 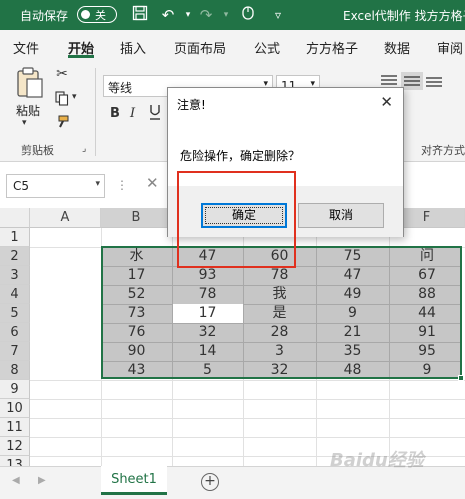 What do you see at coordinates (16, 480) in the screenshot?
I see `scroll-left-icon: ◀` at bounding box center [16, 480].